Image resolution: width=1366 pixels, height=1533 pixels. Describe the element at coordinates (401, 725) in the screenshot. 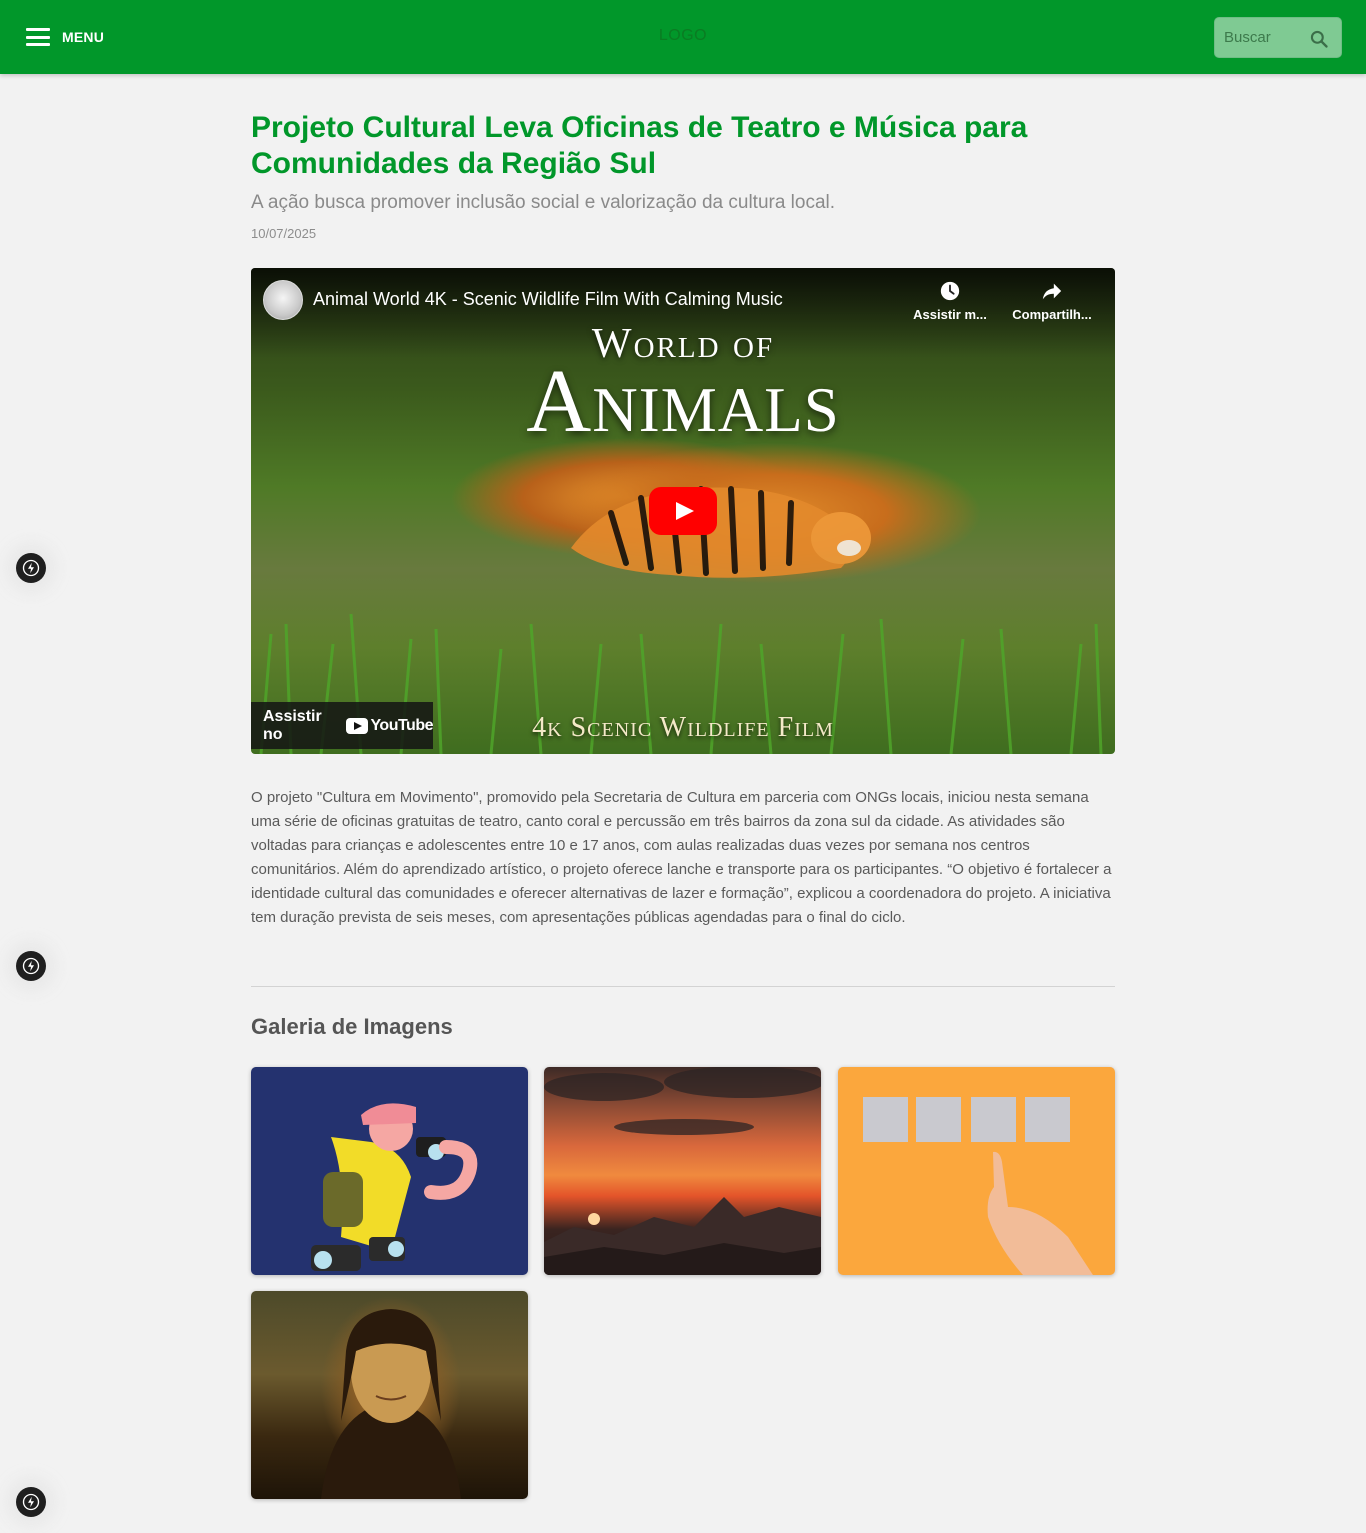

I see `youtube-wordmark: YouTube` at that location.